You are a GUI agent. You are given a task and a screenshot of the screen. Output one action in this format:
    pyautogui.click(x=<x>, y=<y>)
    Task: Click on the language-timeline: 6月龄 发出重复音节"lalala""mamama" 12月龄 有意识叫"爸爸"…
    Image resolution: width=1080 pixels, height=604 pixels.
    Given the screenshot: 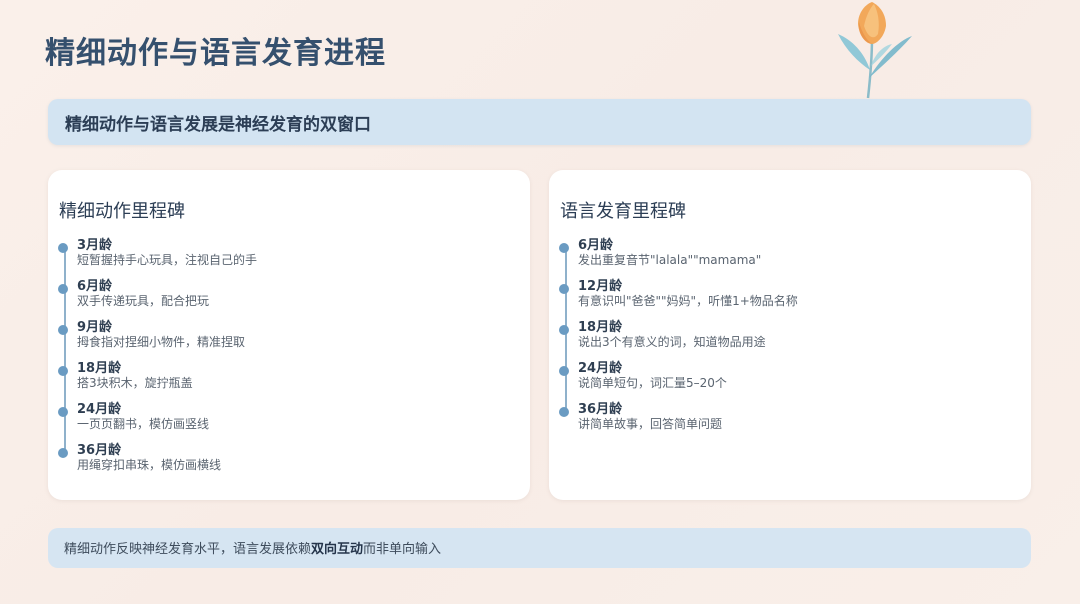 What is the action you would take?
    pyautogui.click(x=789, y=336)
    